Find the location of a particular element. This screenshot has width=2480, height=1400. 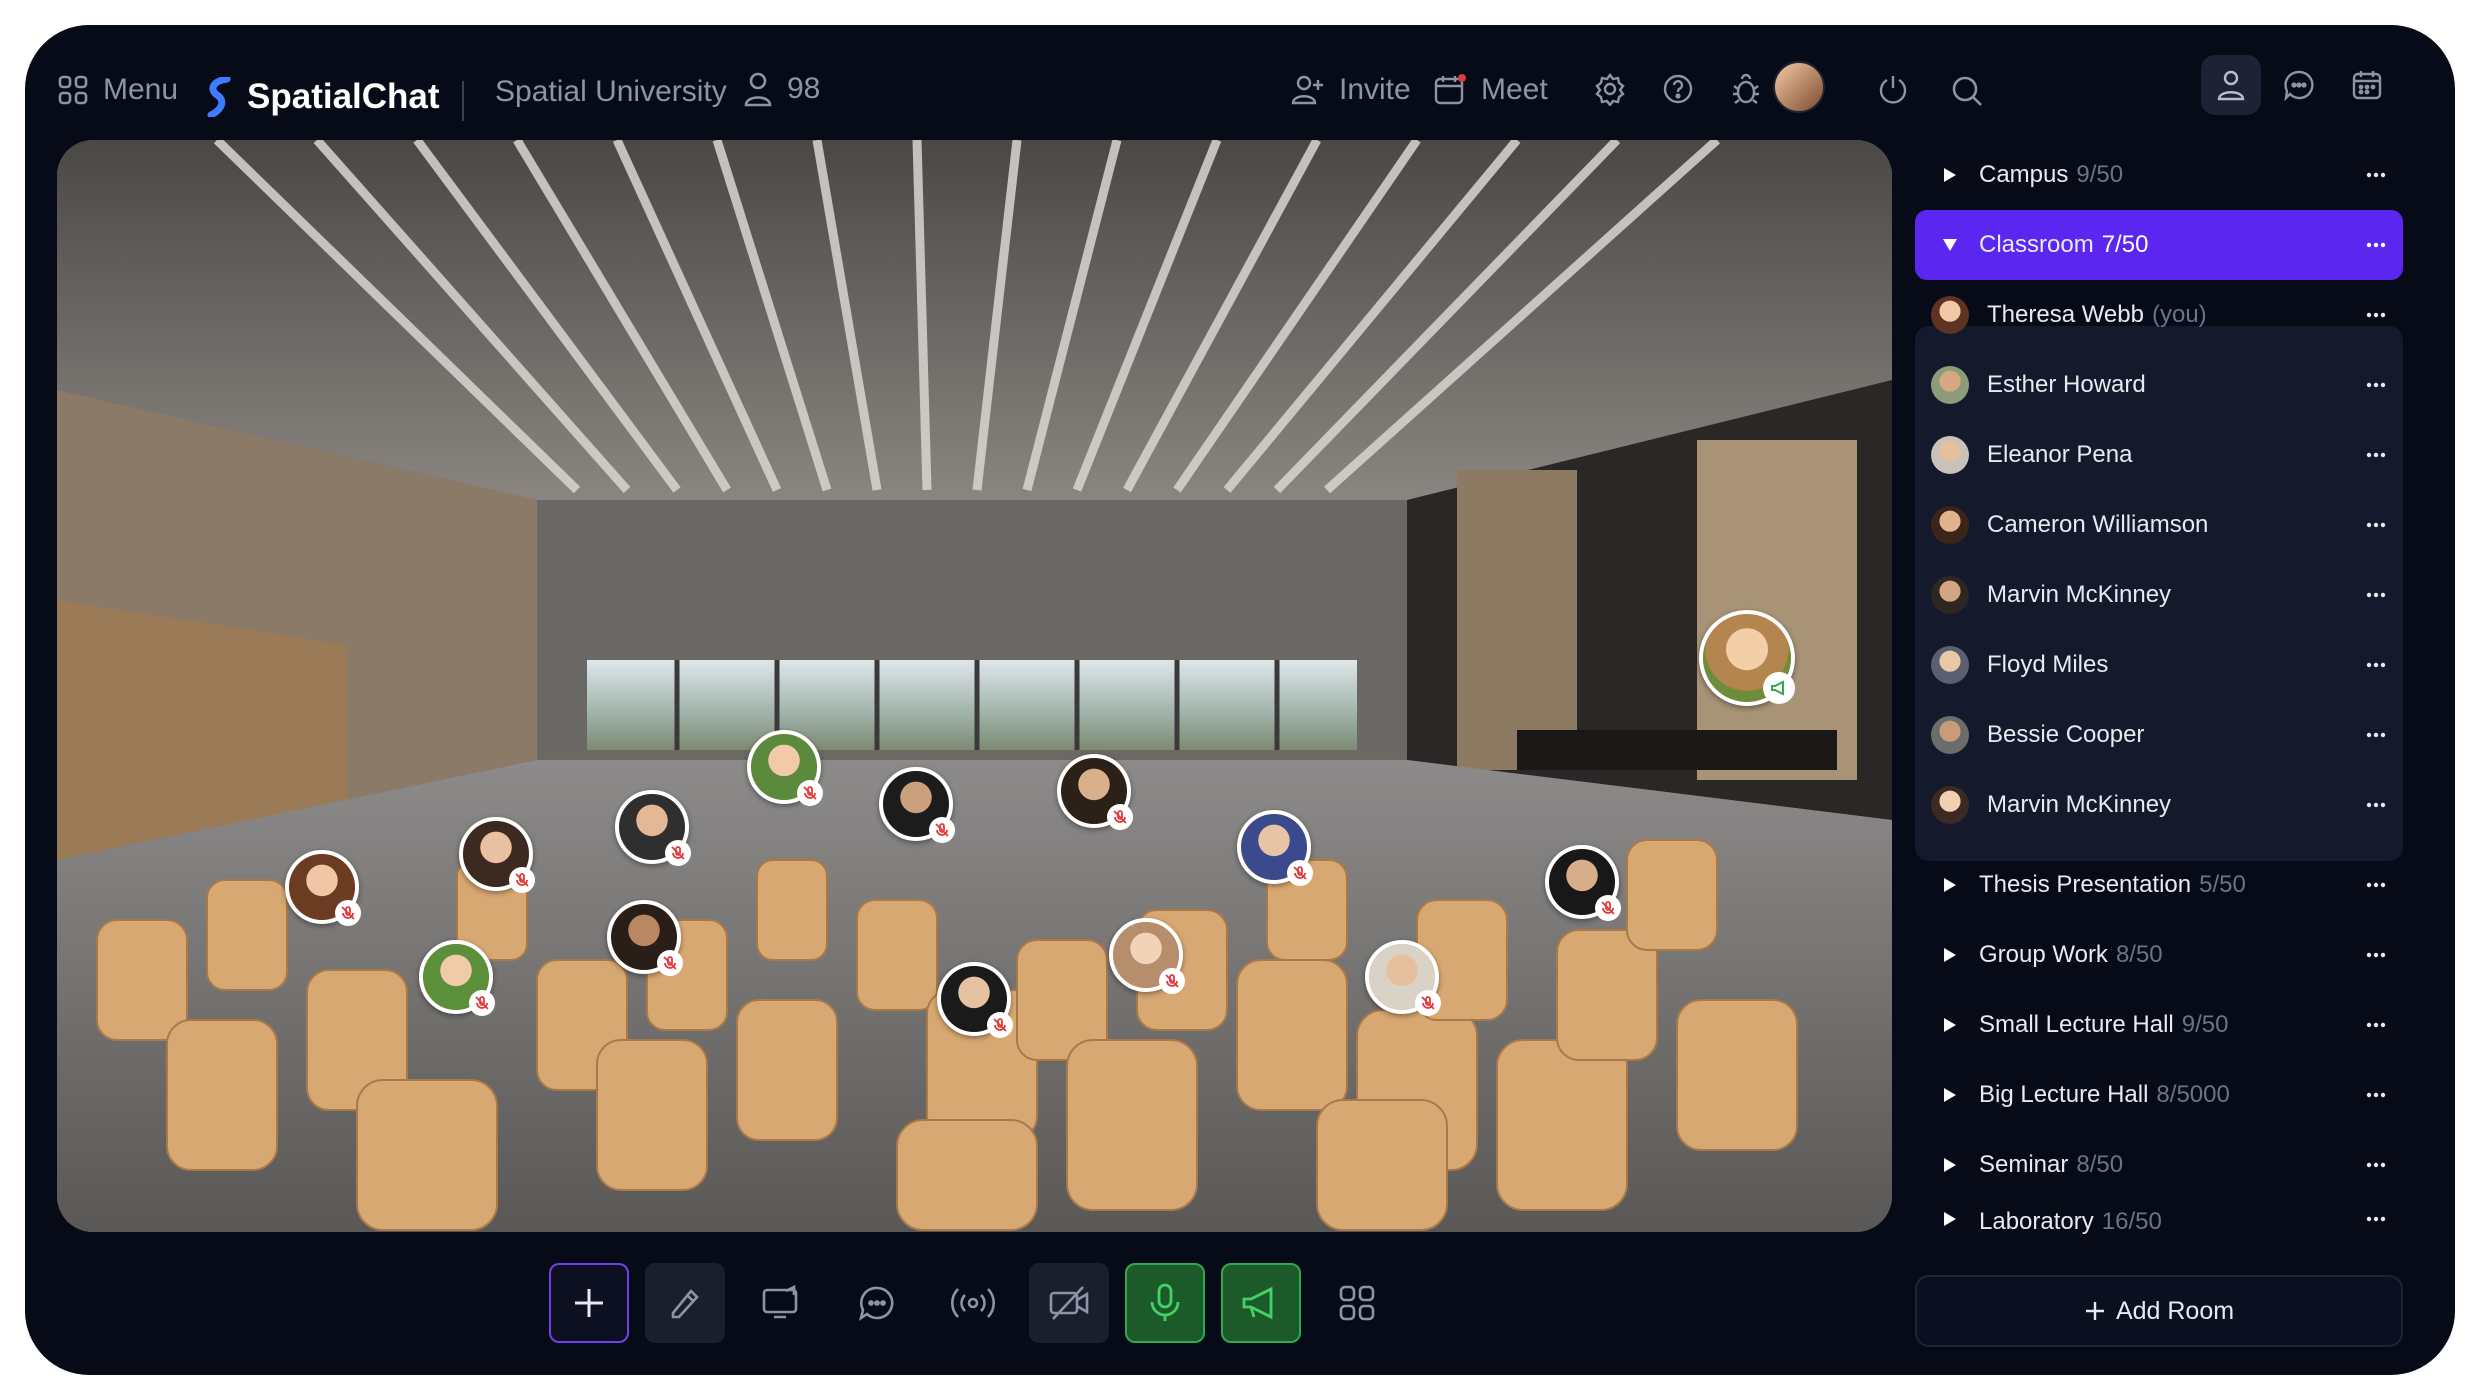

room-item-thesis-presentation: Thesis Presentation 5/50 is located at coordinates (2159, 885).